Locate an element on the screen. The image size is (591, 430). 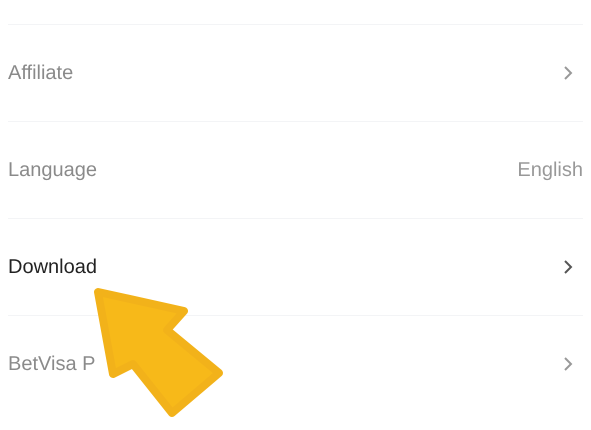
setting-label: Download is located at coordinates (52, 267).